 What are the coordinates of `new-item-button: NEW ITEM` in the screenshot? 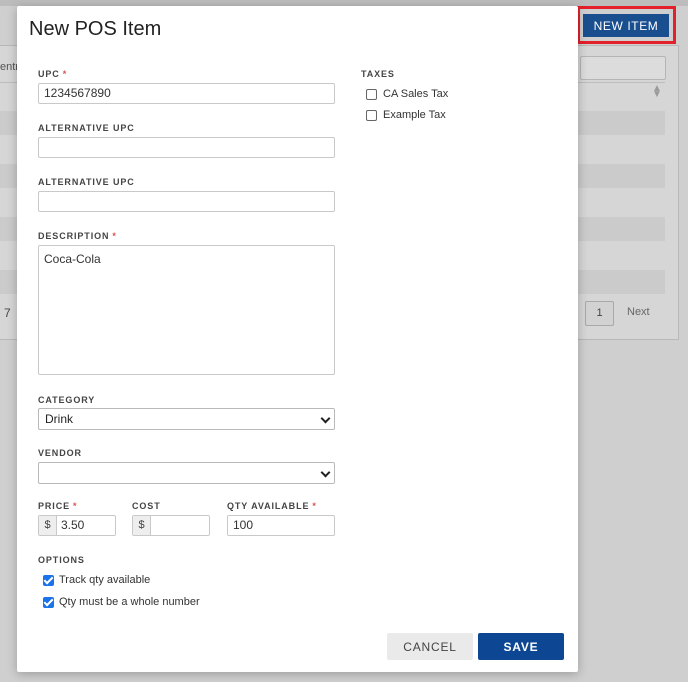 It's located at (626, 25).